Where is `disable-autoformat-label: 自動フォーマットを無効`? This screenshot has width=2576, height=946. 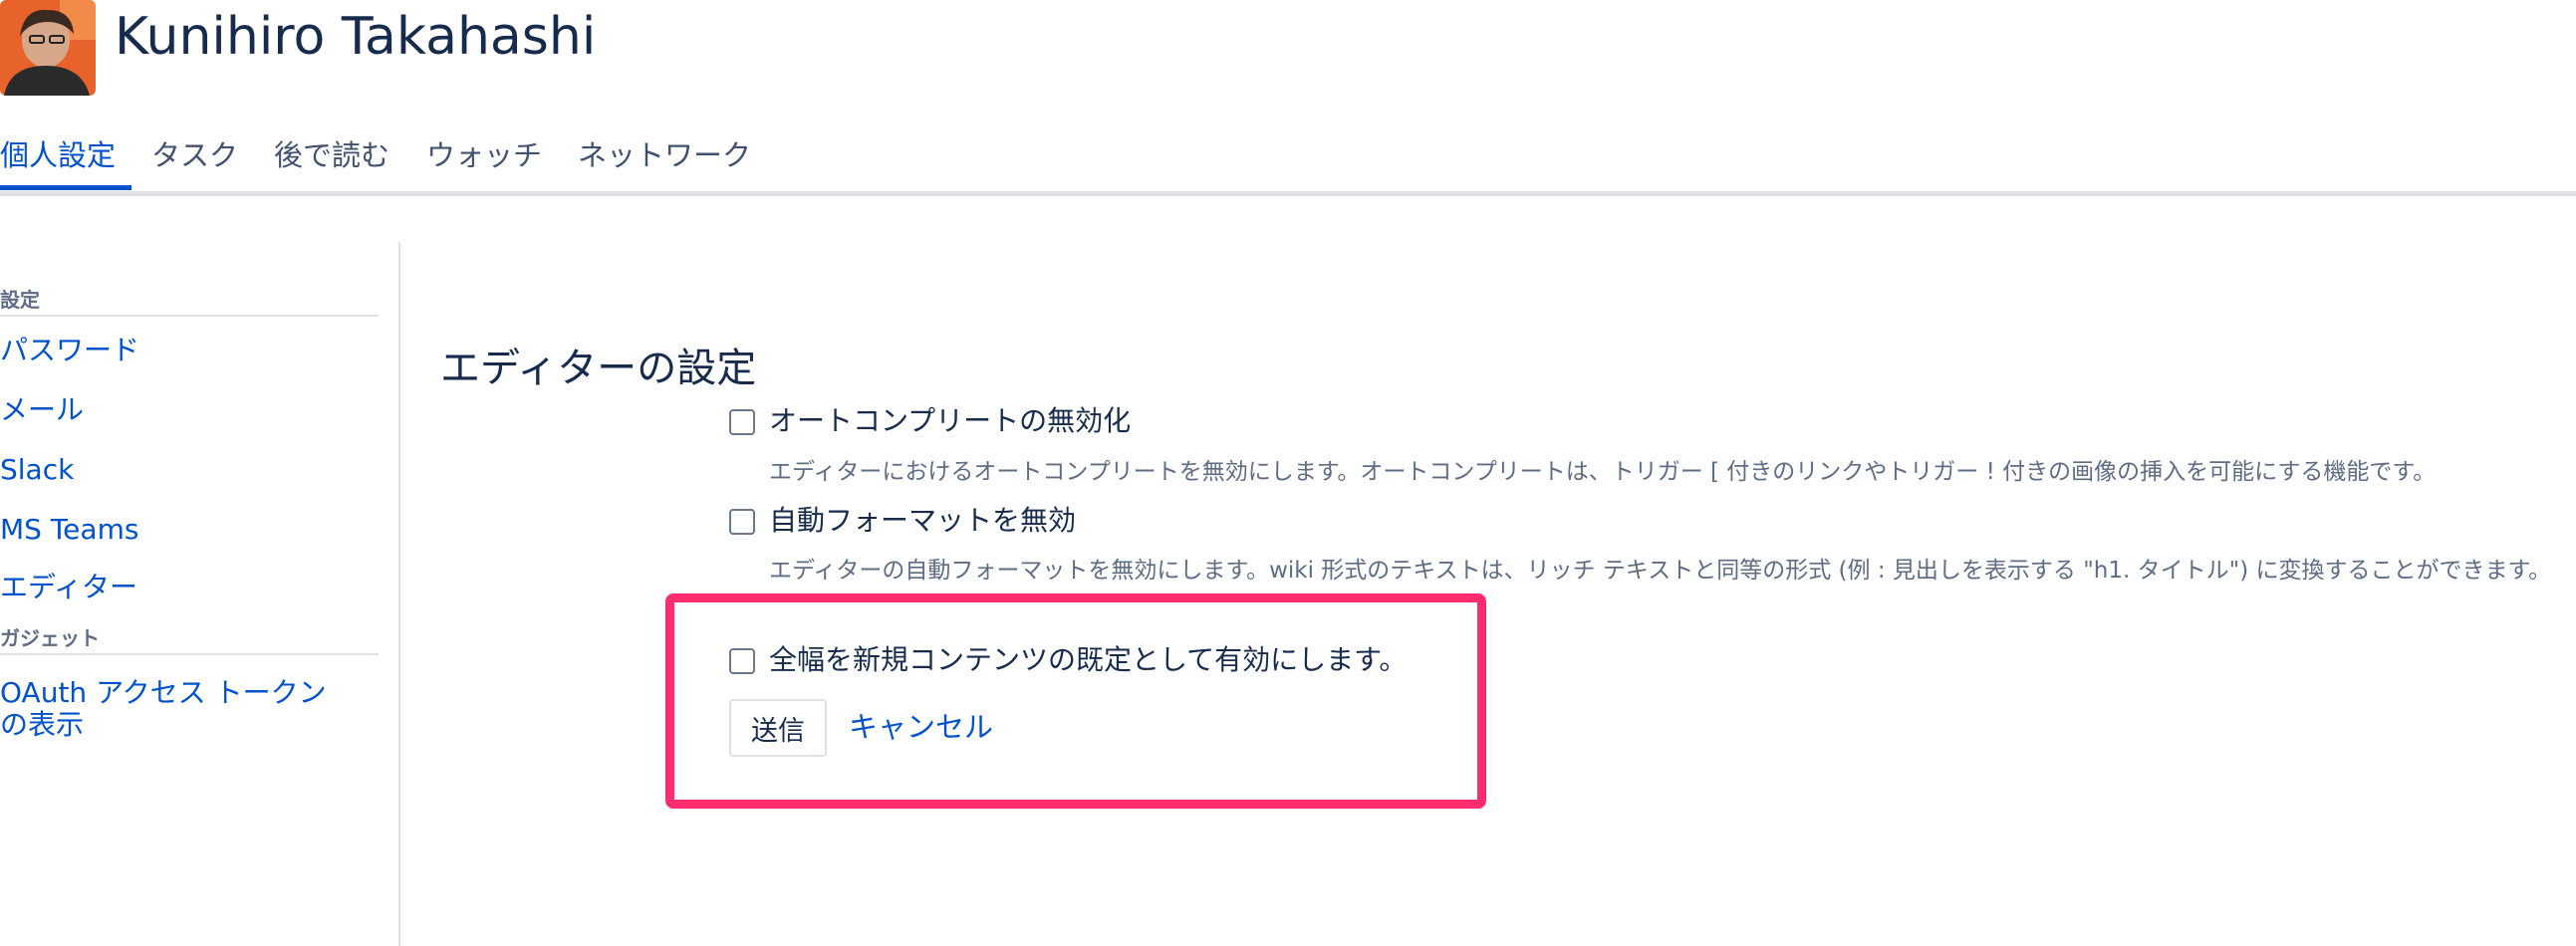 disable-autoformat-label: 自動フォーマットを無効 is located at coordinates (922, 521).